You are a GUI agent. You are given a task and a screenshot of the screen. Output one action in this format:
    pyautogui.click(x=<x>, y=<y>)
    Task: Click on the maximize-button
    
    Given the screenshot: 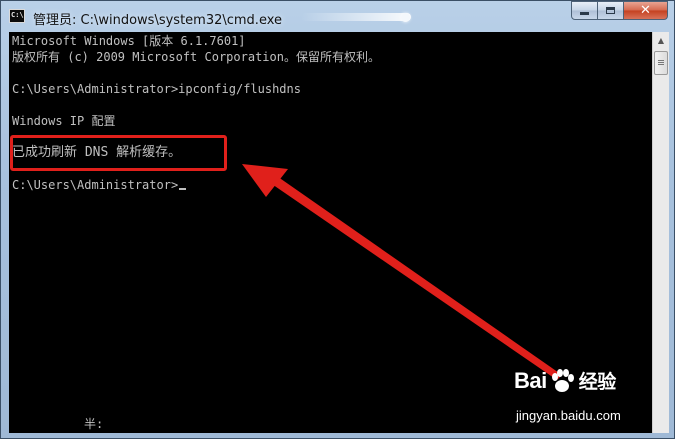 What is the action you would take?
    pyautogui.click(x=611, y=10)
    